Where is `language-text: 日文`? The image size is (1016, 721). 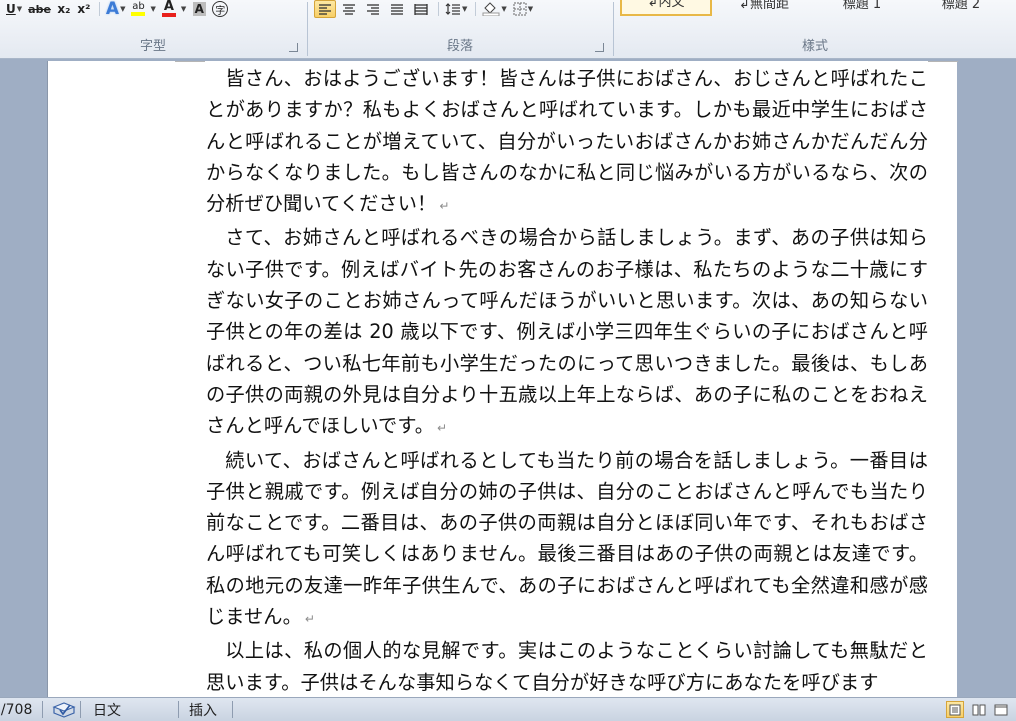 language-text: 日文 is located at coordinates (107, 710).